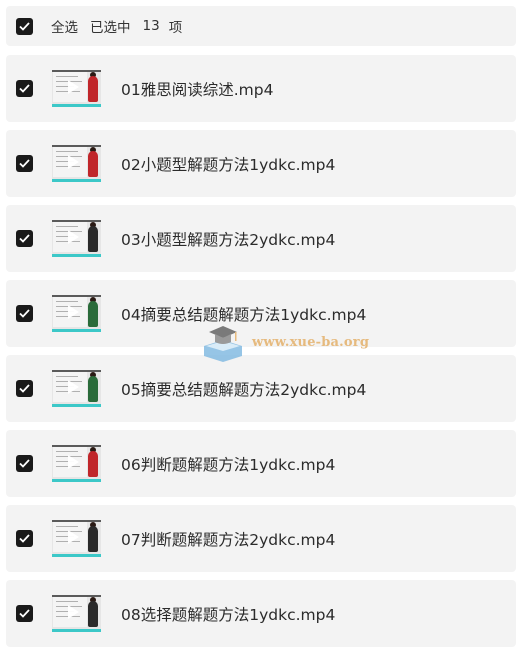 The height and width of the screenshot is (647, 516). Describe the element at coordinates (243, 389) in the screenshot. I see `file-name: 05摘要总结题解题方法2ydkc.mp4` at that location.